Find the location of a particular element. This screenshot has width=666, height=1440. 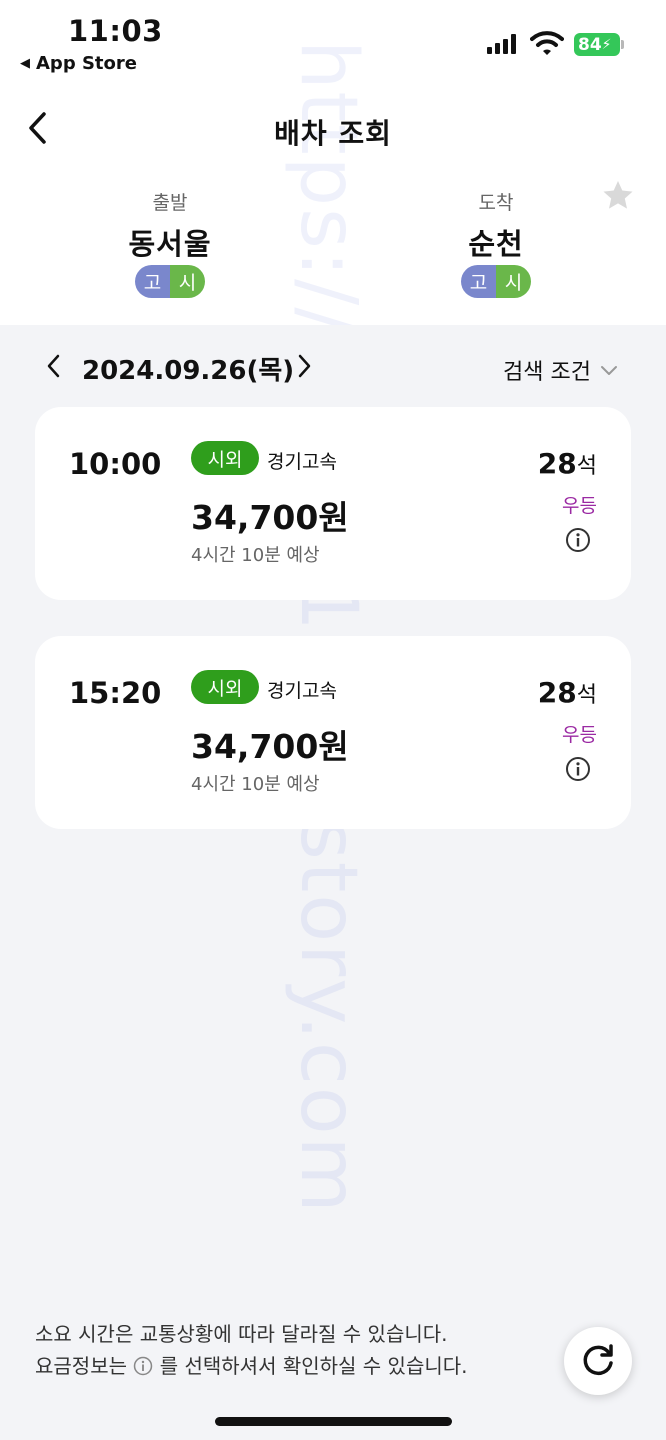

refresh-icon is located at coordinates (598, 1360).